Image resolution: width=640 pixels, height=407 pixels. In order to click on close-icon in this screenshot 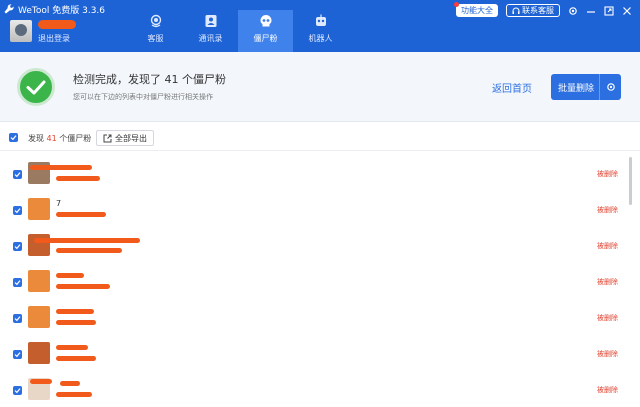, I will do `click(627, 11)`.